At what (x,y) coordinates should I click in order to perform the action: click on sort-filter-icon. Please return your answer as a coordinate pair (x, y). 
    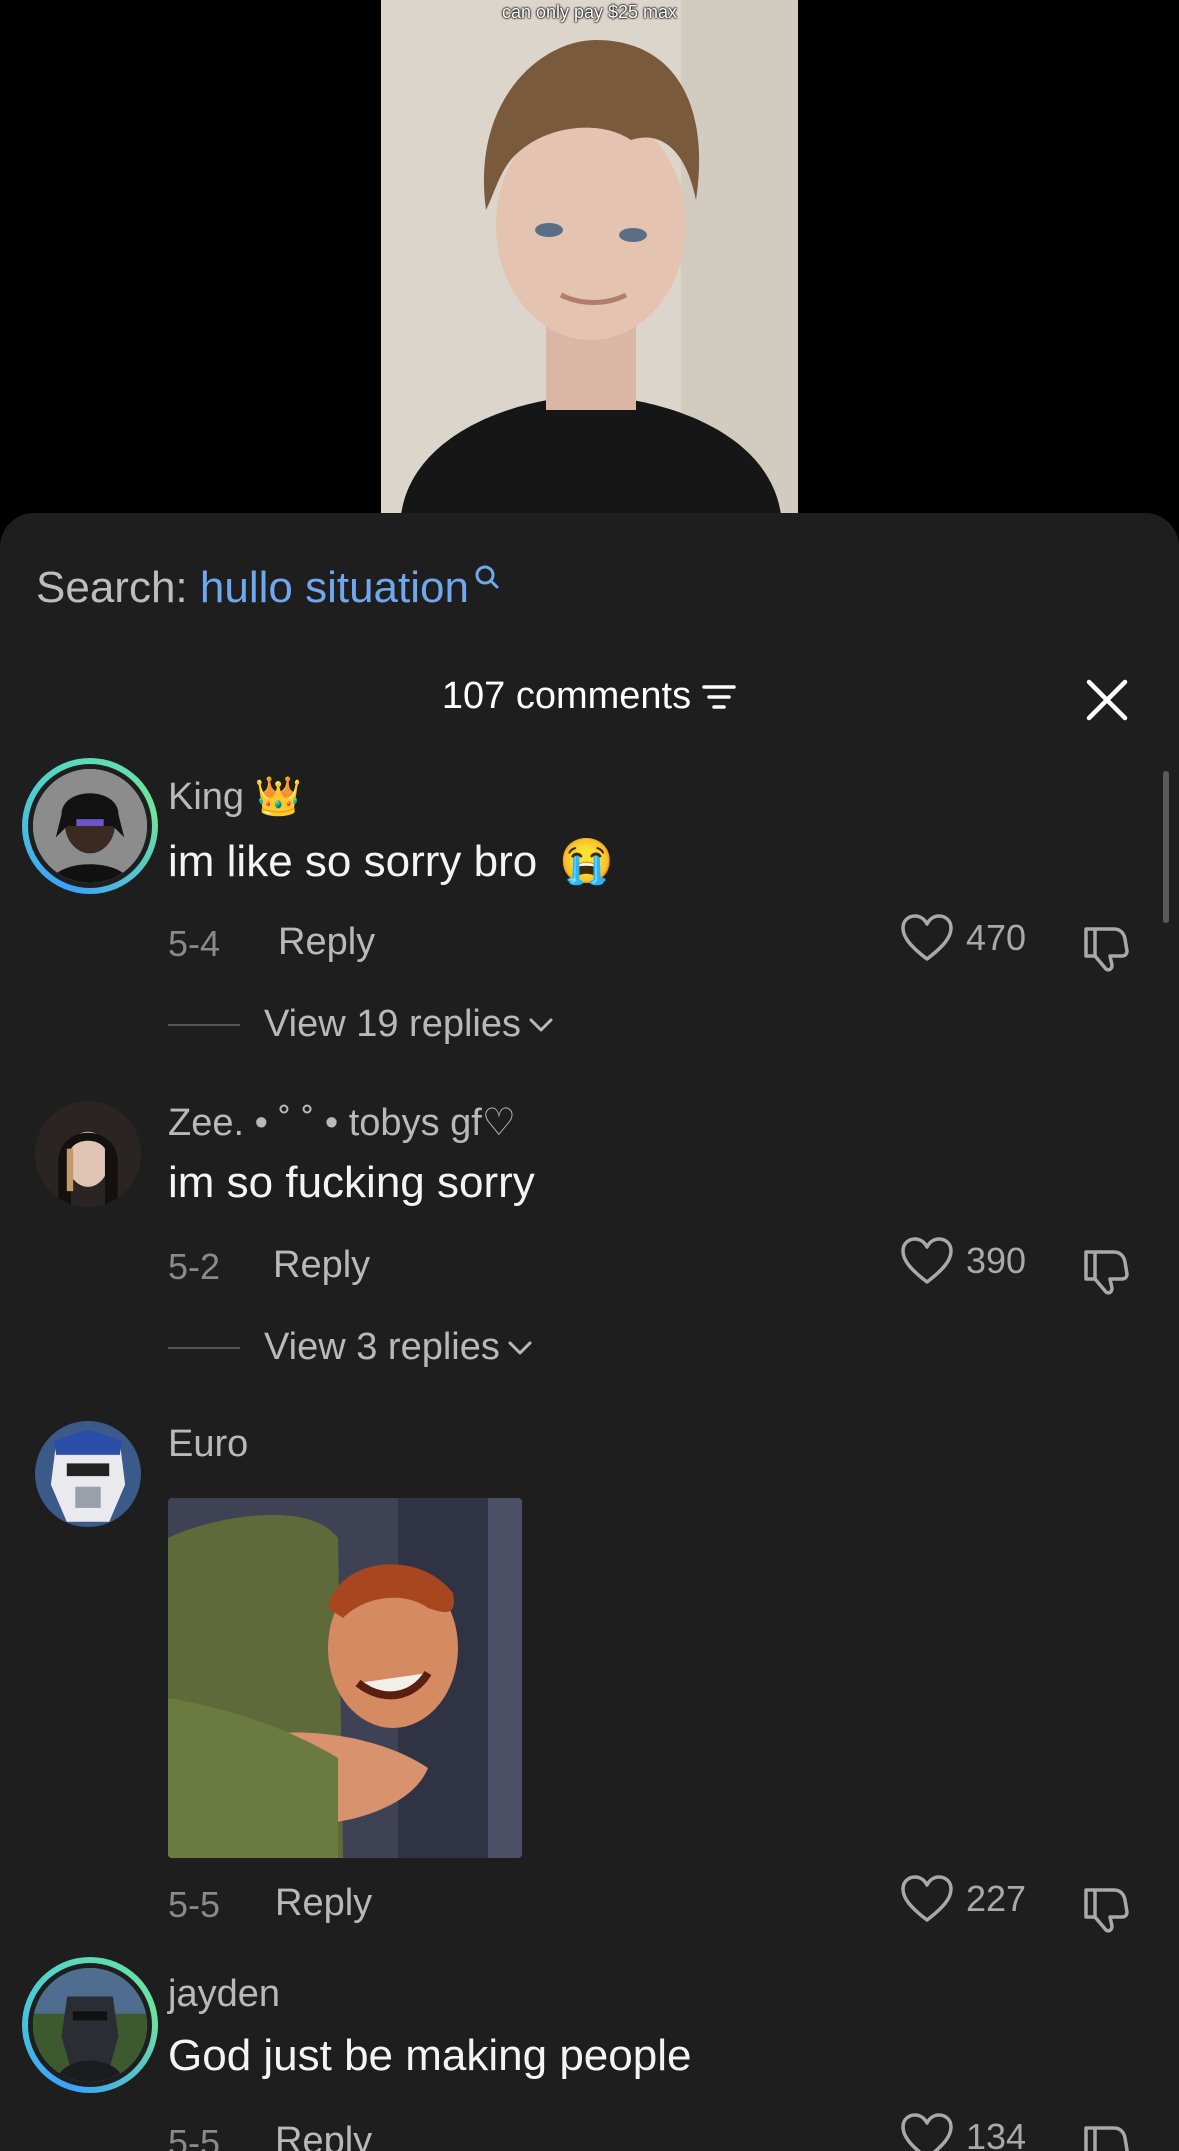
    Looking at the image, I should click on (719, 697).